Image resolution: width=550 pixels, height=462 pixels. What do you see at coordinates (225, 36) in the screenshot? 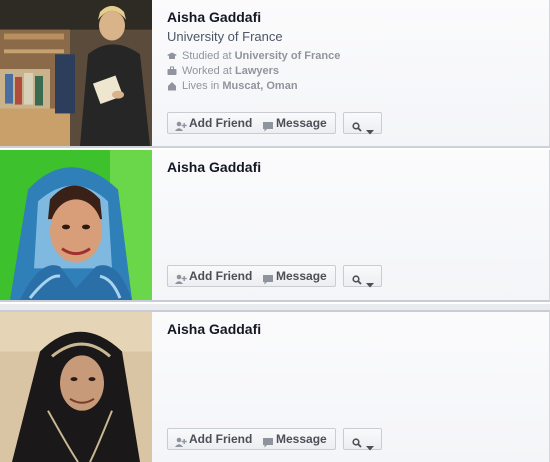
I see `profile-subtitle: University of France` at bounding box center [225, 36].